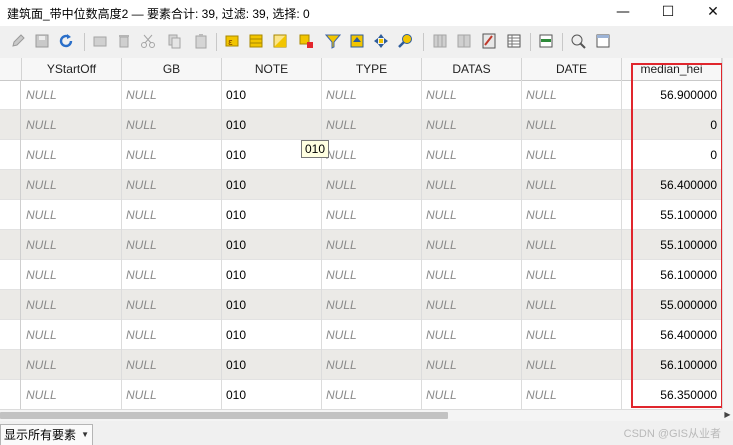  Describe the element at coordinates (672, 394) in the screenshot. I see `cell-median-hei: 56.350000` at that location.